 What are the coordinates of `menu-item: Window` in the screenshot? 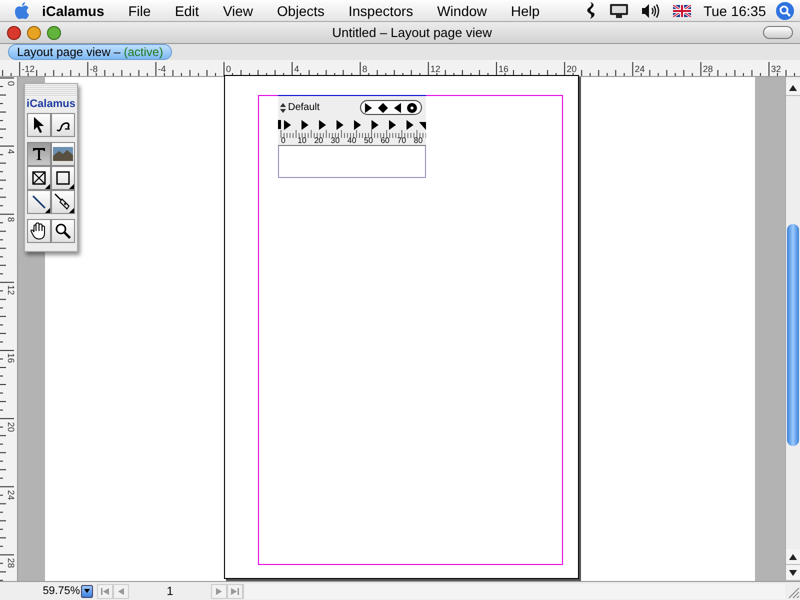 It's located at (462, 10).